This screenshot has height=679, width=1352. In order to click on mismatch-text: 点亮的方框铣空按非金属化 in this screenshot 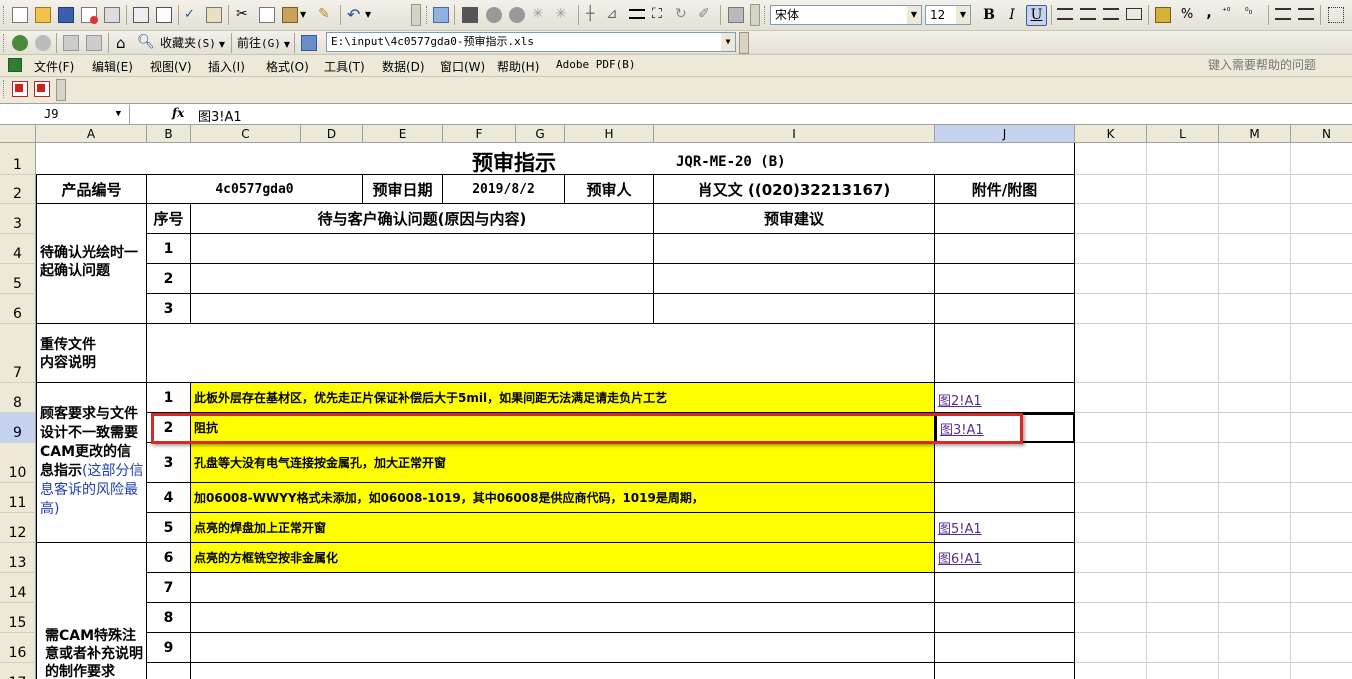, I will do `click(563, 558)`.